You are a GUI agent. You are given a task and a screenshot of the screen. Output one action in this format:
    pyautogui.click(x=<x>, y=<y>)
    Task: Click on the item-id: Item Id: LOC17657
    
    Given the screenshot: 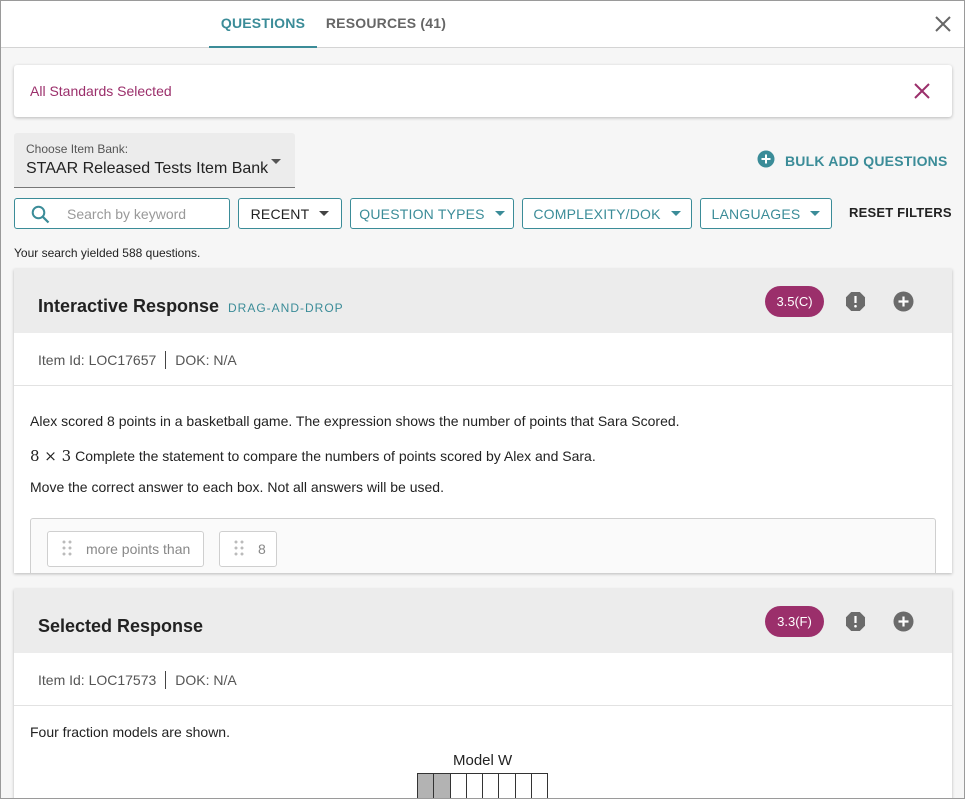 What is the action you would take?
    pyautogui.click(x=97, y=360)
    